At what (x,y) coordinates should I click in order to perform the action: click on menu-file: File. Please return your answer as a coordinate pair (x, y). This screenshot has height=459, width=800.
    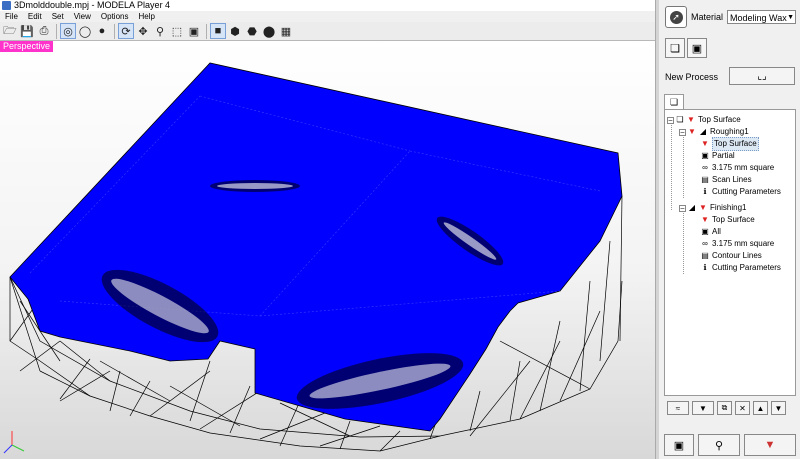
    Looking at the image, I should click on (11, 16).